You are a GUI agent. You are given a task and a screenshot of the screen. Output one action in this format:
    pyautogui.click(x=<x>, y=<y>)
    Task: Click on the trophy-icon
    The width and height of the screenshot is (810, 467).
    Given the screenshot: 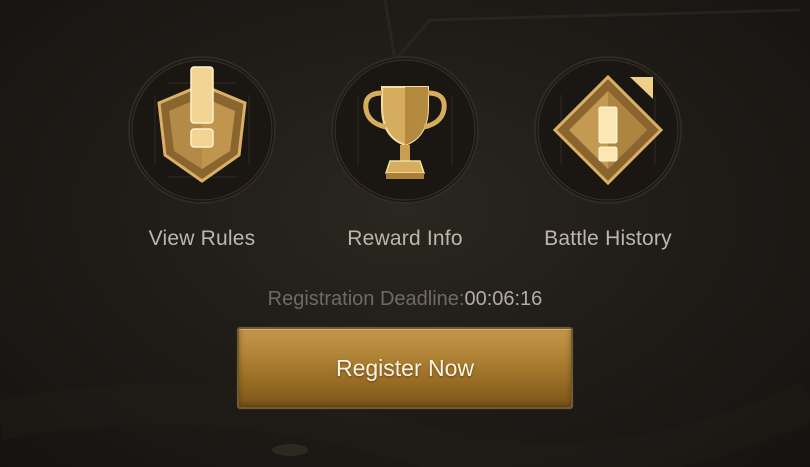 What is the action you would take?
    pyautogui.click(x=405, y=130)
    